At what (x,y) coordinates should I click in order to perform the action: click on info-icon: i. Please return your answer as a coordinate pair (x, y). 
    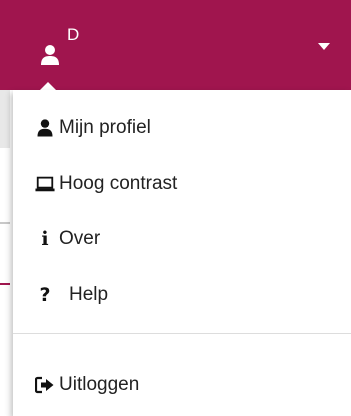
    Looking at the image, I should click on (45, 239).